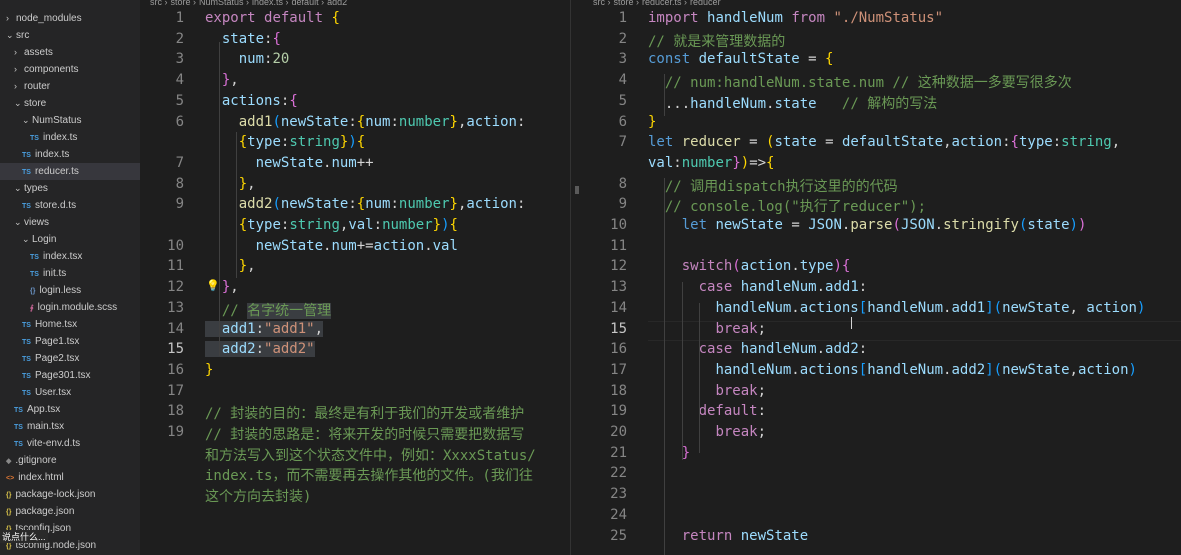 The image size is (1181, 555). I want to click on tree-file: TS main.tsx, so click(70, 426).